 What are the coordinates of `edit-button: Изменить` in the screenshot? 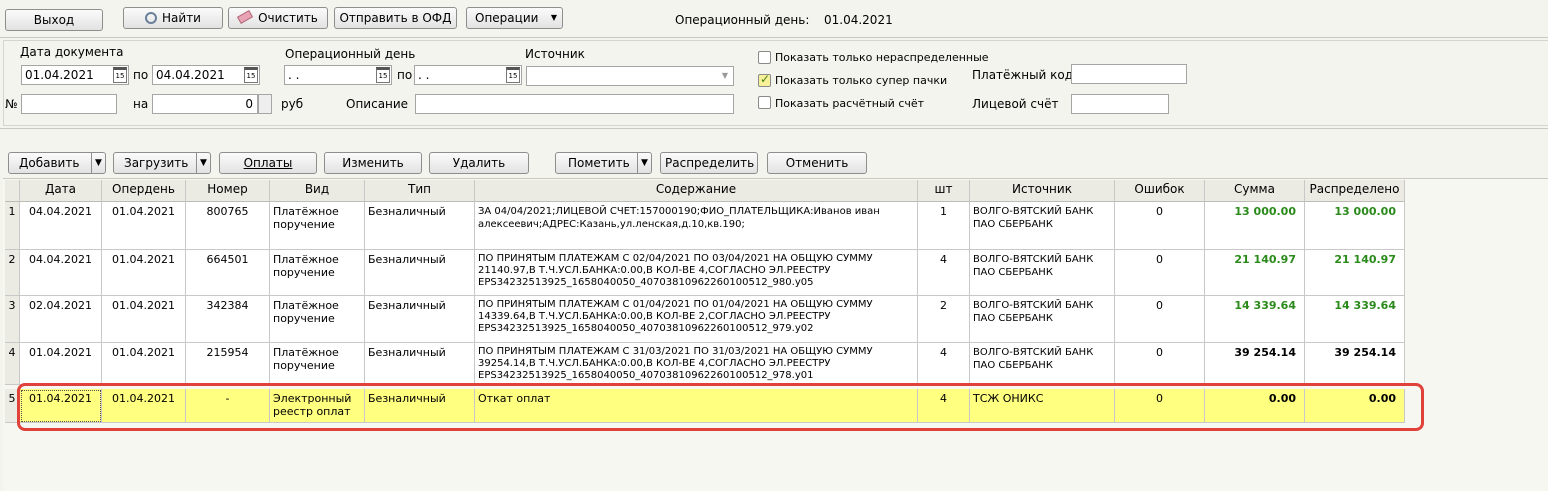 It's located at (373, 163).